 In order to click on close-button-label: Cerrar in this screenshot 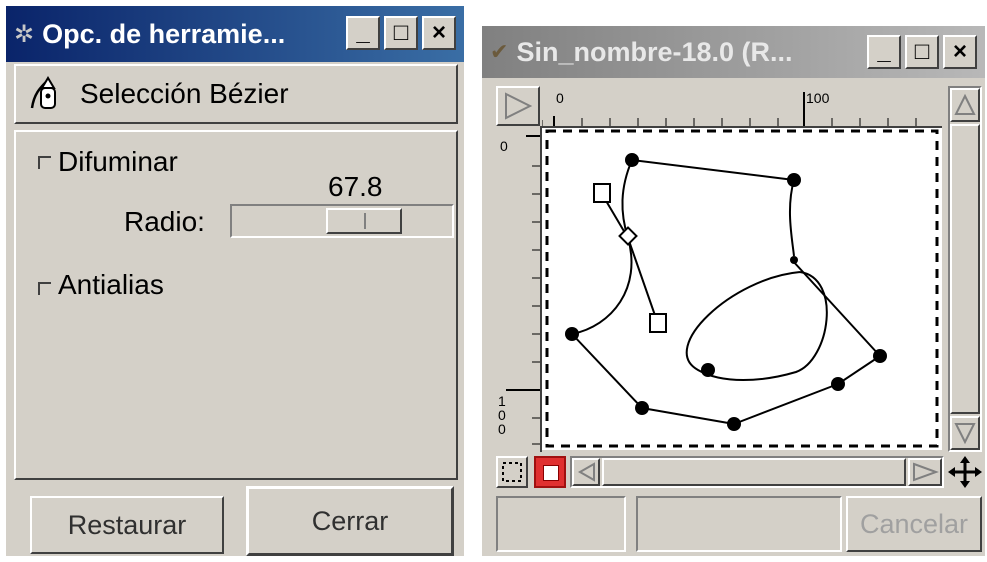, I will do `click(350, 520)`.